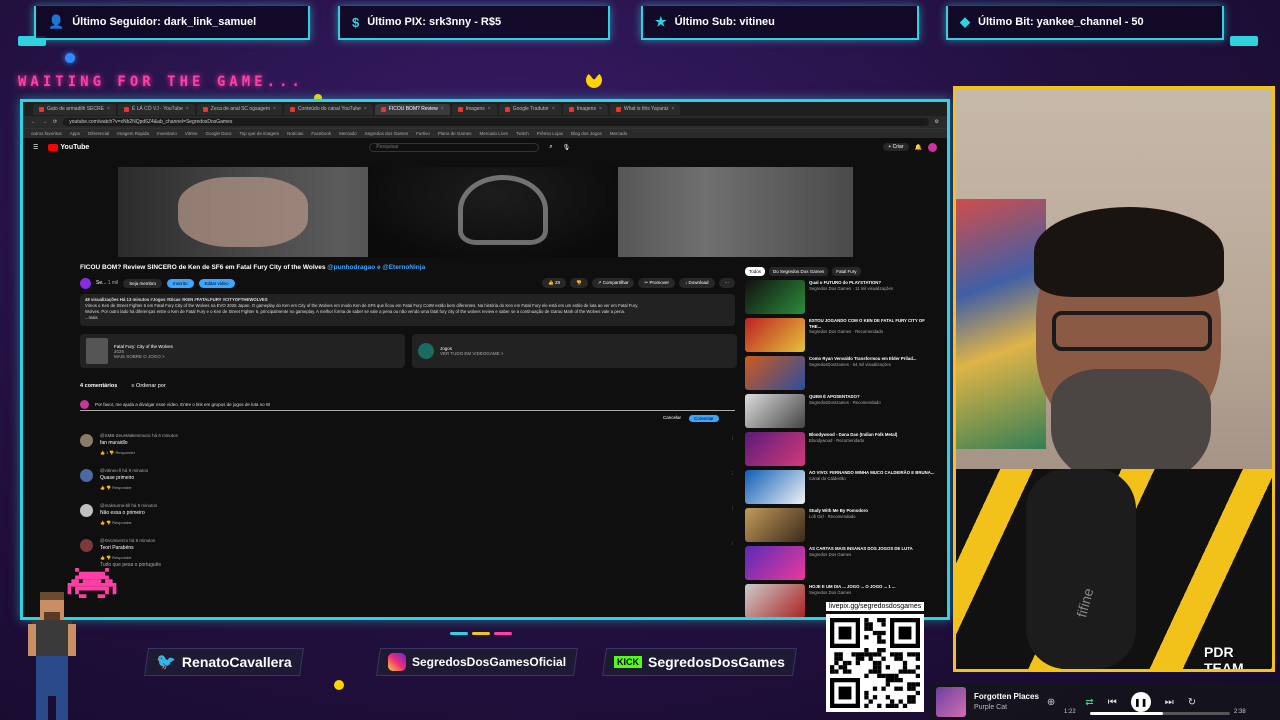 The height and width of the screenshot is (720, 1280). What do you see at coordinates (74, 109) in the screenshot?
I see `browser-tab: Gato de armadilh SECRE ×` at bounding box center [74, 109].